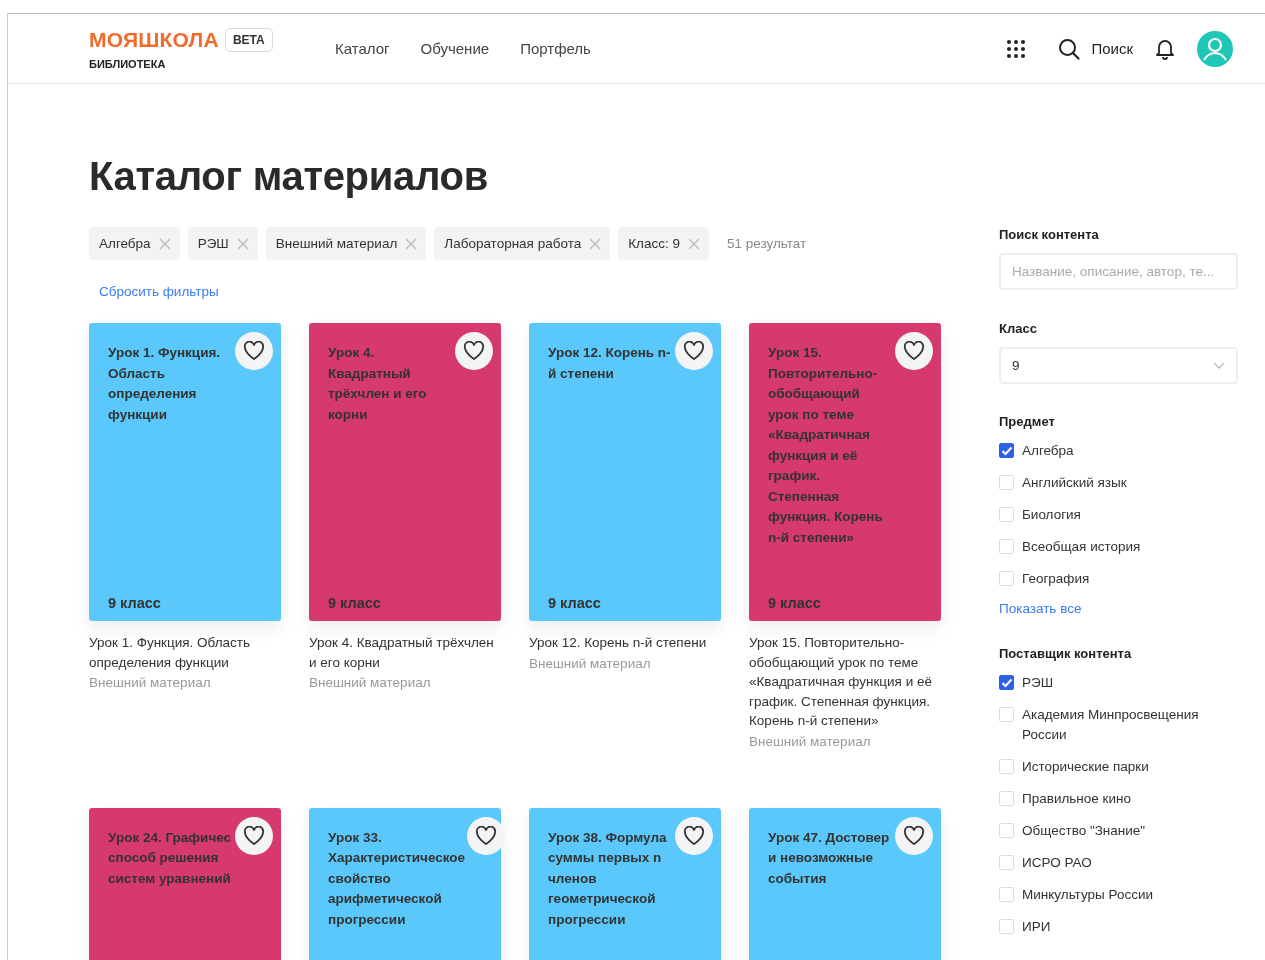  I want to click on page-title: Каталог материалов, so click(289, 176).